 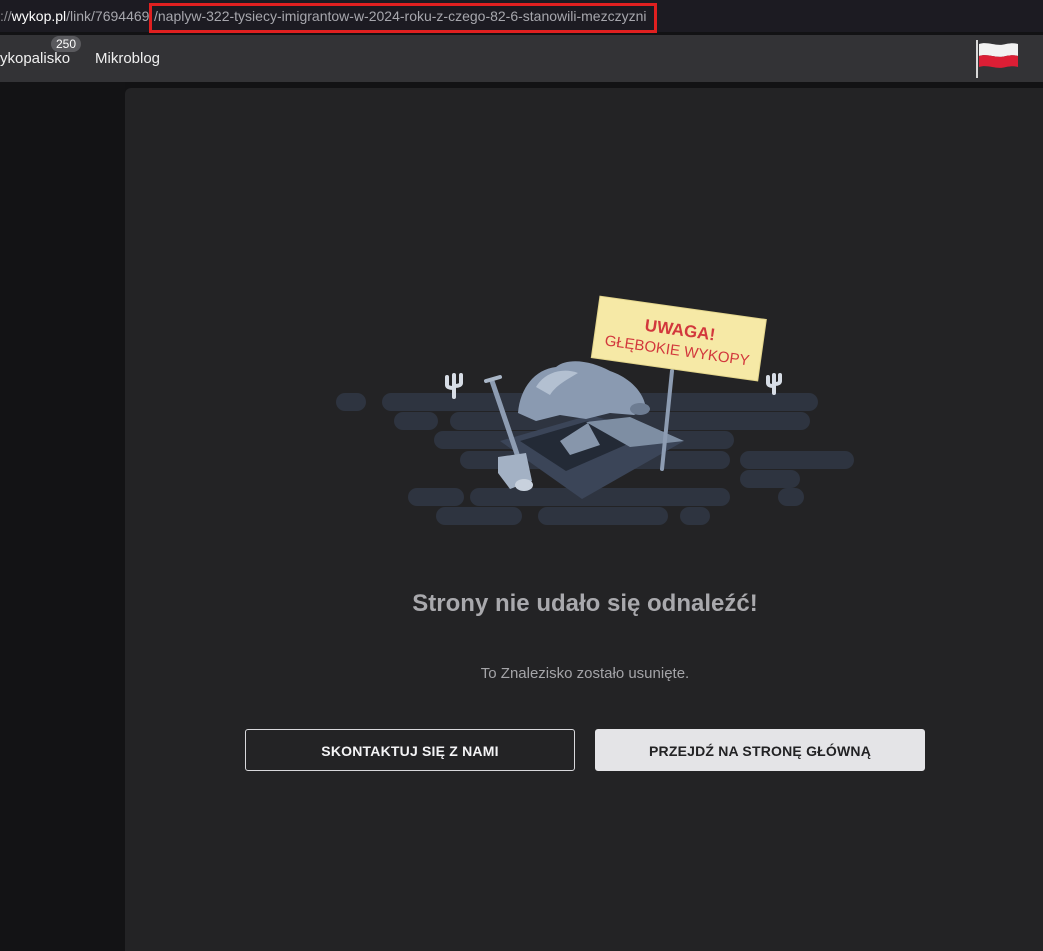 I want to click on error-title: Strony nie udało się odnaleźć!, so click(x=585, y=603).